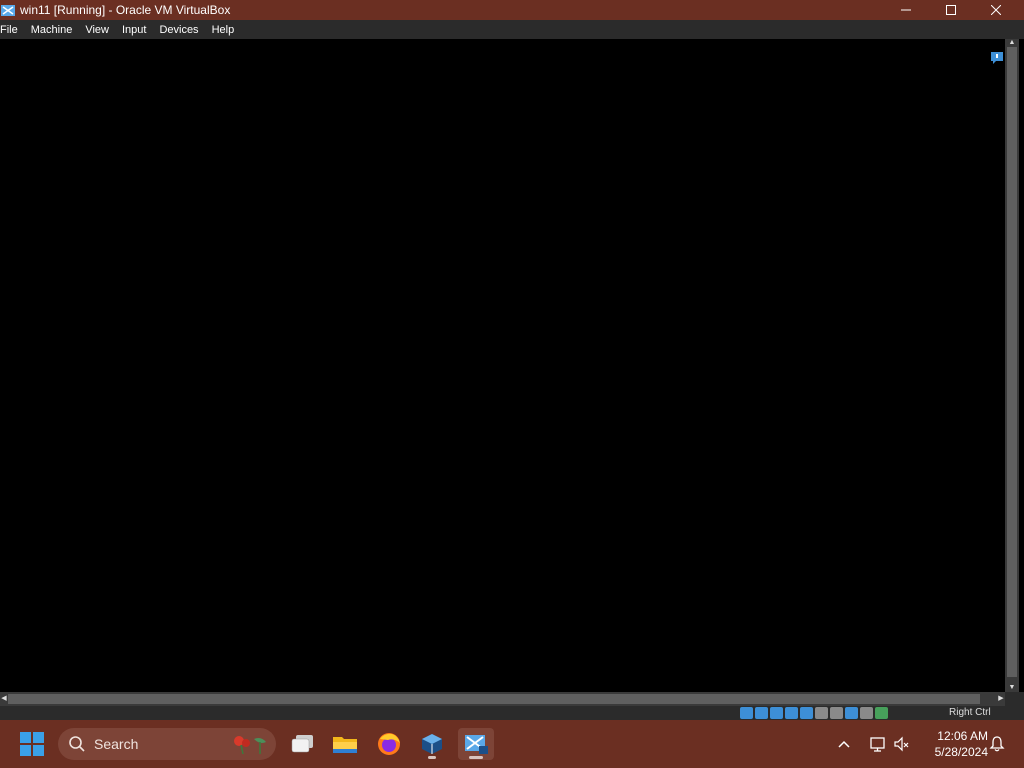 This screenshot has width=1024, height=768. I want to click on scroll-left-icon: ◀, so click(4, 699).